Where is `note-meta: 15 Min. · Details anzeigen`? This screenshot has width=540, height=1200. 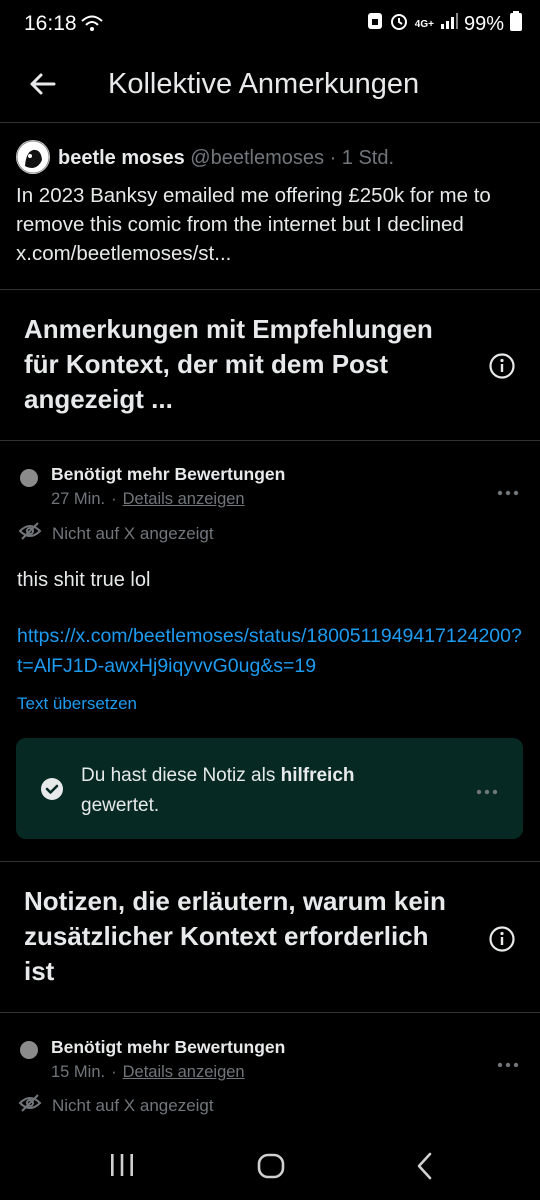 note-meta: 15 Min. · Details anzeigen is located at coordinates (148, 1072).